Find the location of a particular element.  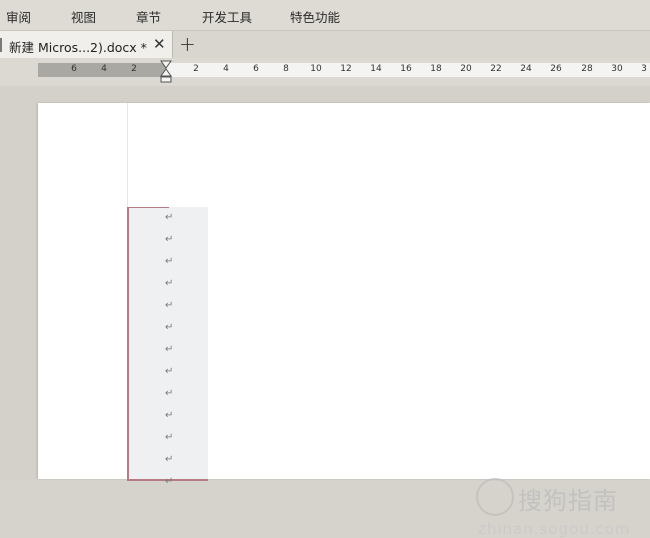

ruler-number: 30 is located at coordinates (617, 69).